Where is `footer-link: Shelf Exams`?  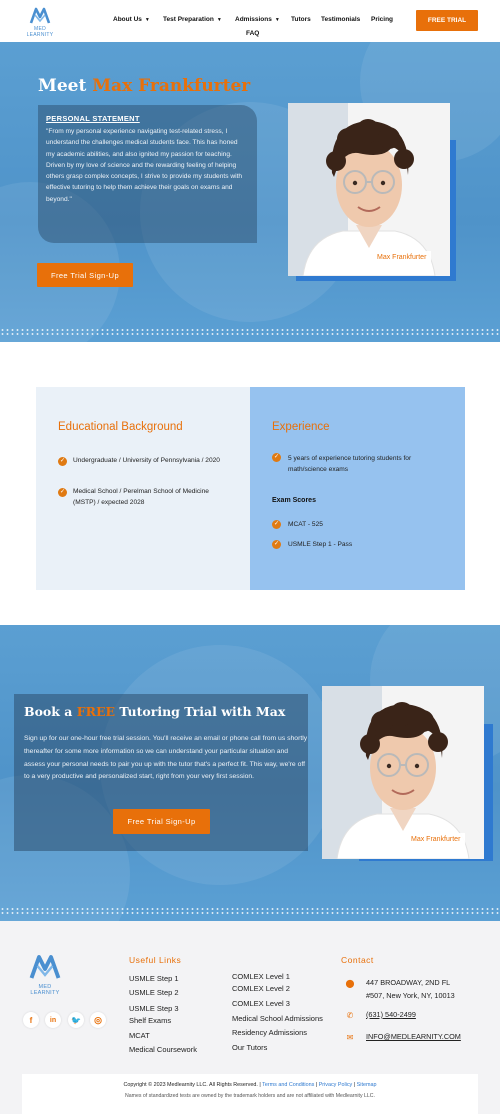 footer-link: Shelf Exams is located at coordinates (150, 1021).